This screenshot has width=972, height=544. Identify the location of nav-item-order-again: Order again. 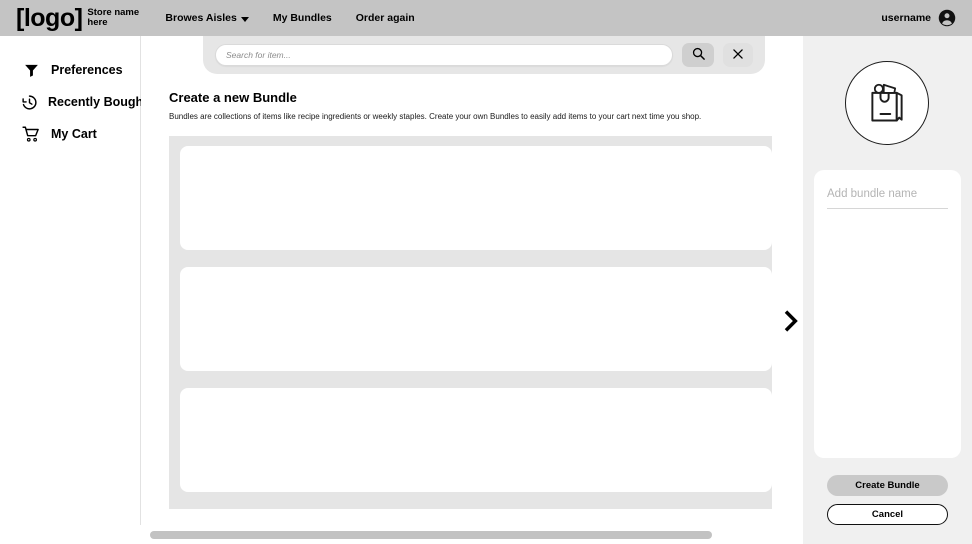
(385, 18).